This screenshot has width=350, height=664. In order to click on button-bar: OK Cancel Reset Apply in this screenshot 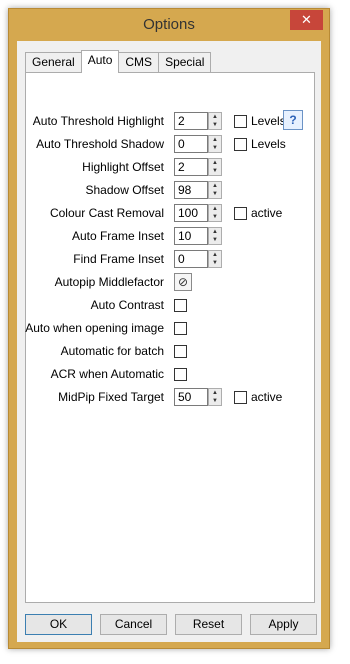, I will do `click(169, 625)`.